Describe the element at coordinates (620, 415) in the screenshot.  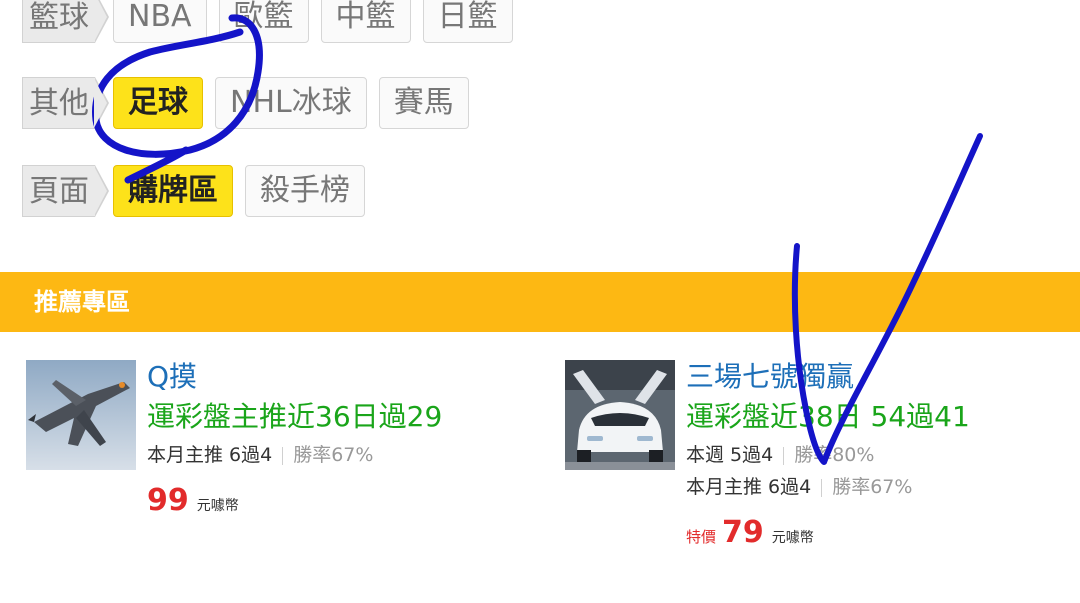
I see `car-thumbnail` at that location.